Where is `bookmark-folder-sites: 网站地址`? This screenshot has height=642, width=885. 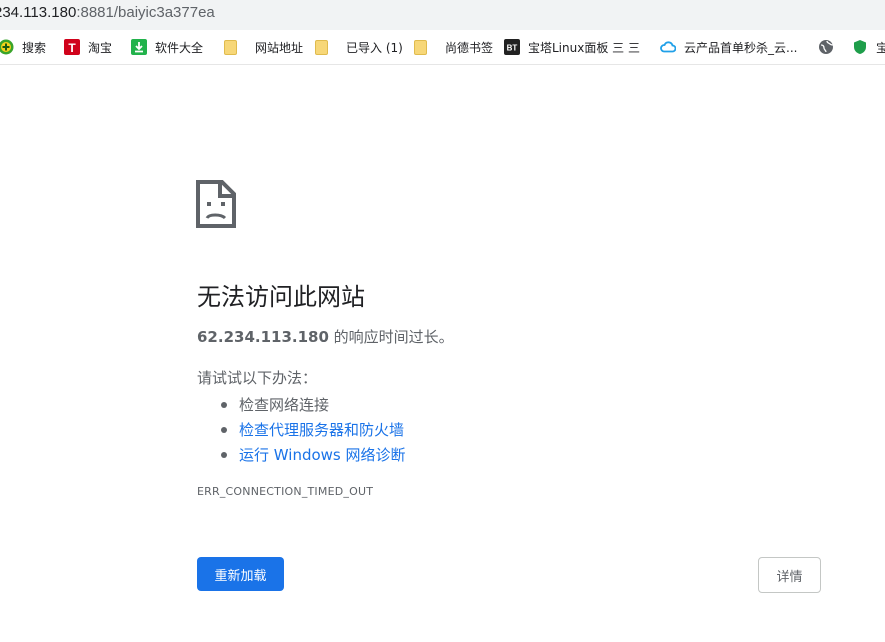
bookmark-folder-sites: 网站地址 is located at coordinates (263, 47).